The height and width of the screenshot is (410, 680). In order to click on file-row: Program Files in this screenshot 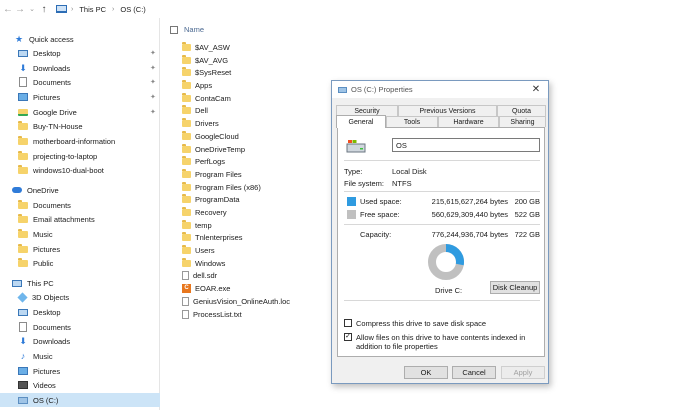, I will do `click(212, 174)`.